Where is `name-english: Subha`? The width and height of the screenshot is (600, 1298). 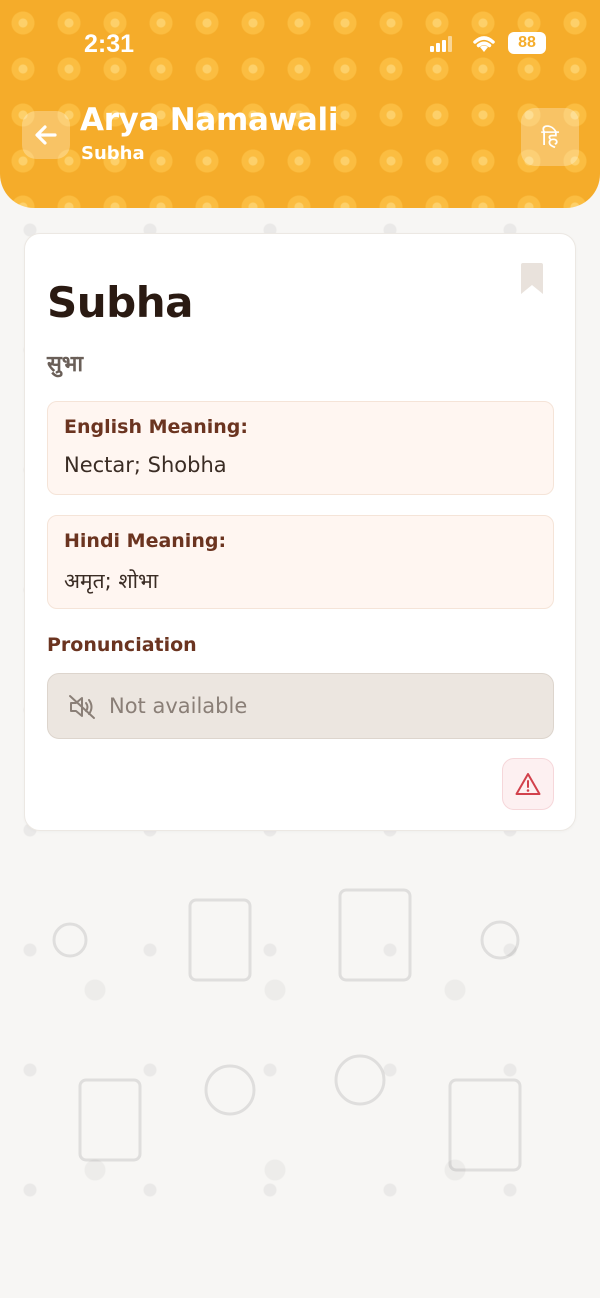
name-english: Subha is located at coordinates (120, 302).